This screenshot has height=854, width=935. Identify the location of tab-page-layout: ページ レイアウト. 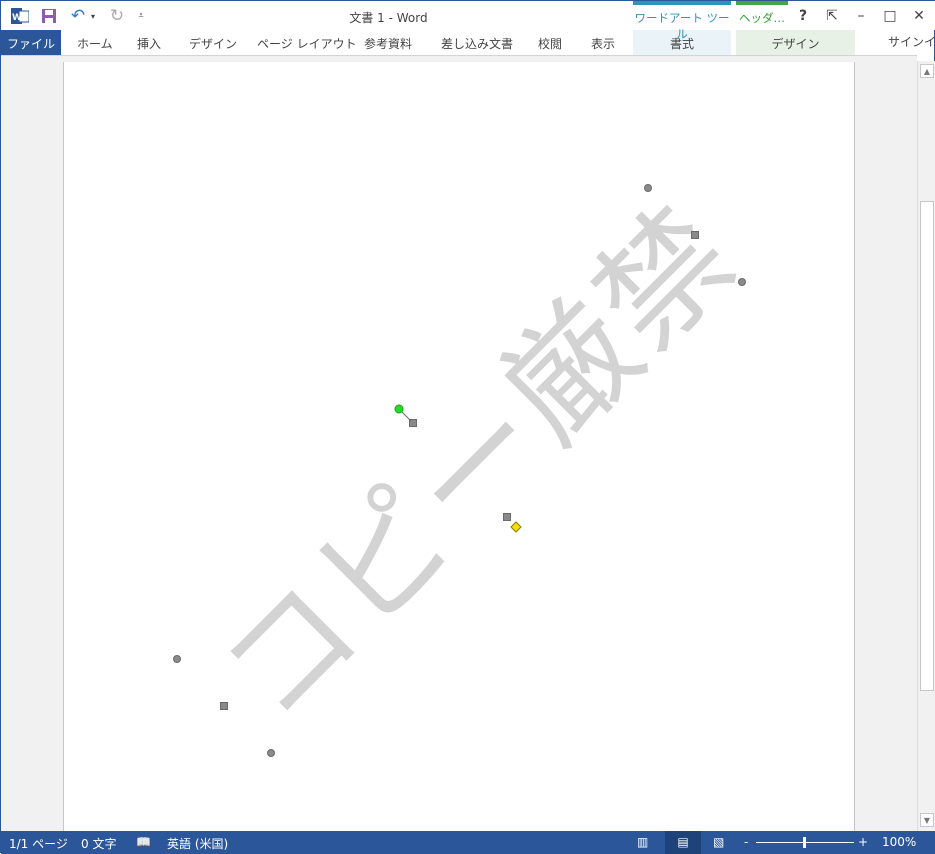
(307, 42).